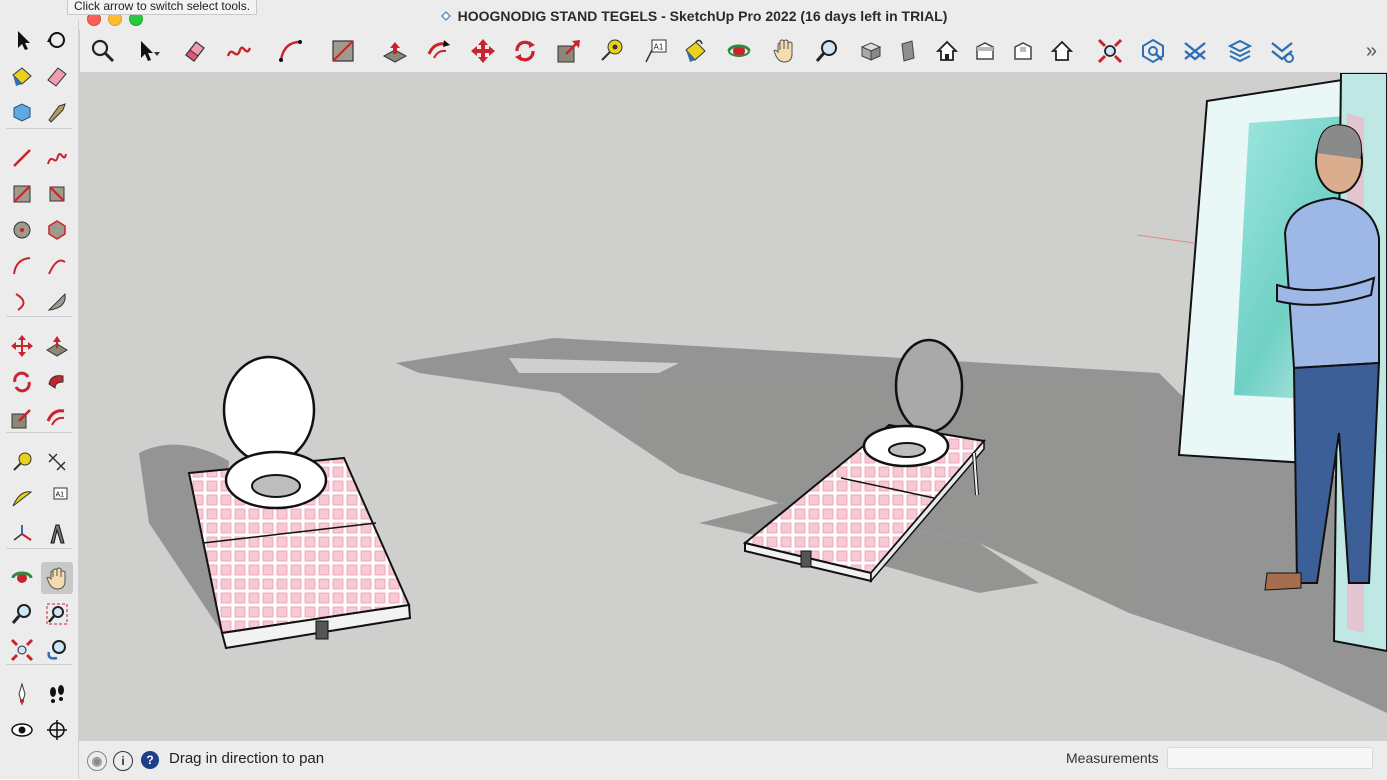 The height and width of the screenshot is (780, 1387). I want to click on top-view-icon, so click(908, 51).